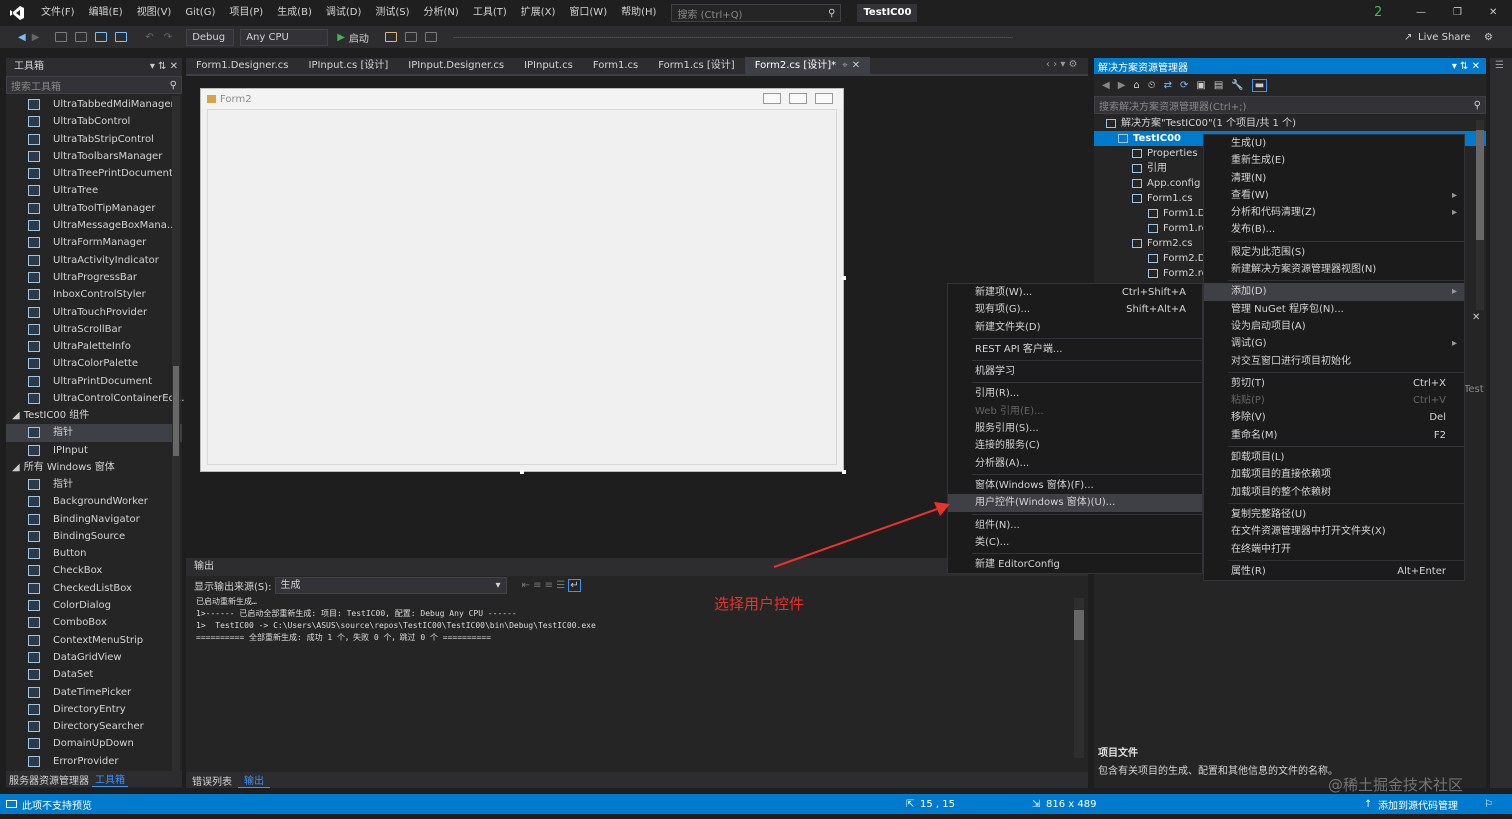  What do you see at coordinates (1457, 13) in the screenshot?
I see `restore-button: ❐` at bounding box center [1457, 13].